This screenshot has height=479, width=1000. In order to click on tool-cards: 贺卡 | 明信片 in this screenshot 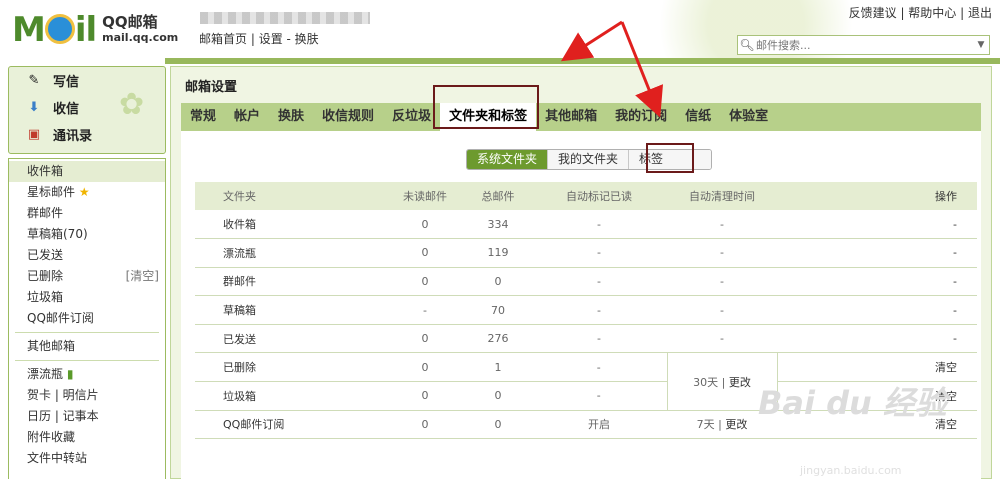, I will do `click(87, 395)`.